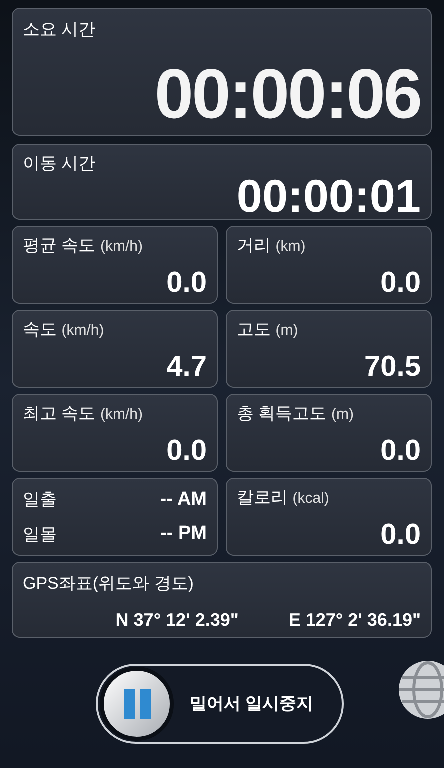 The width and height of the screenshot is (444, 768). What do you see at coordinates (183, 500) in the screenshot?
I see `sun-value: -- AM` at bounding box center [183, 500].